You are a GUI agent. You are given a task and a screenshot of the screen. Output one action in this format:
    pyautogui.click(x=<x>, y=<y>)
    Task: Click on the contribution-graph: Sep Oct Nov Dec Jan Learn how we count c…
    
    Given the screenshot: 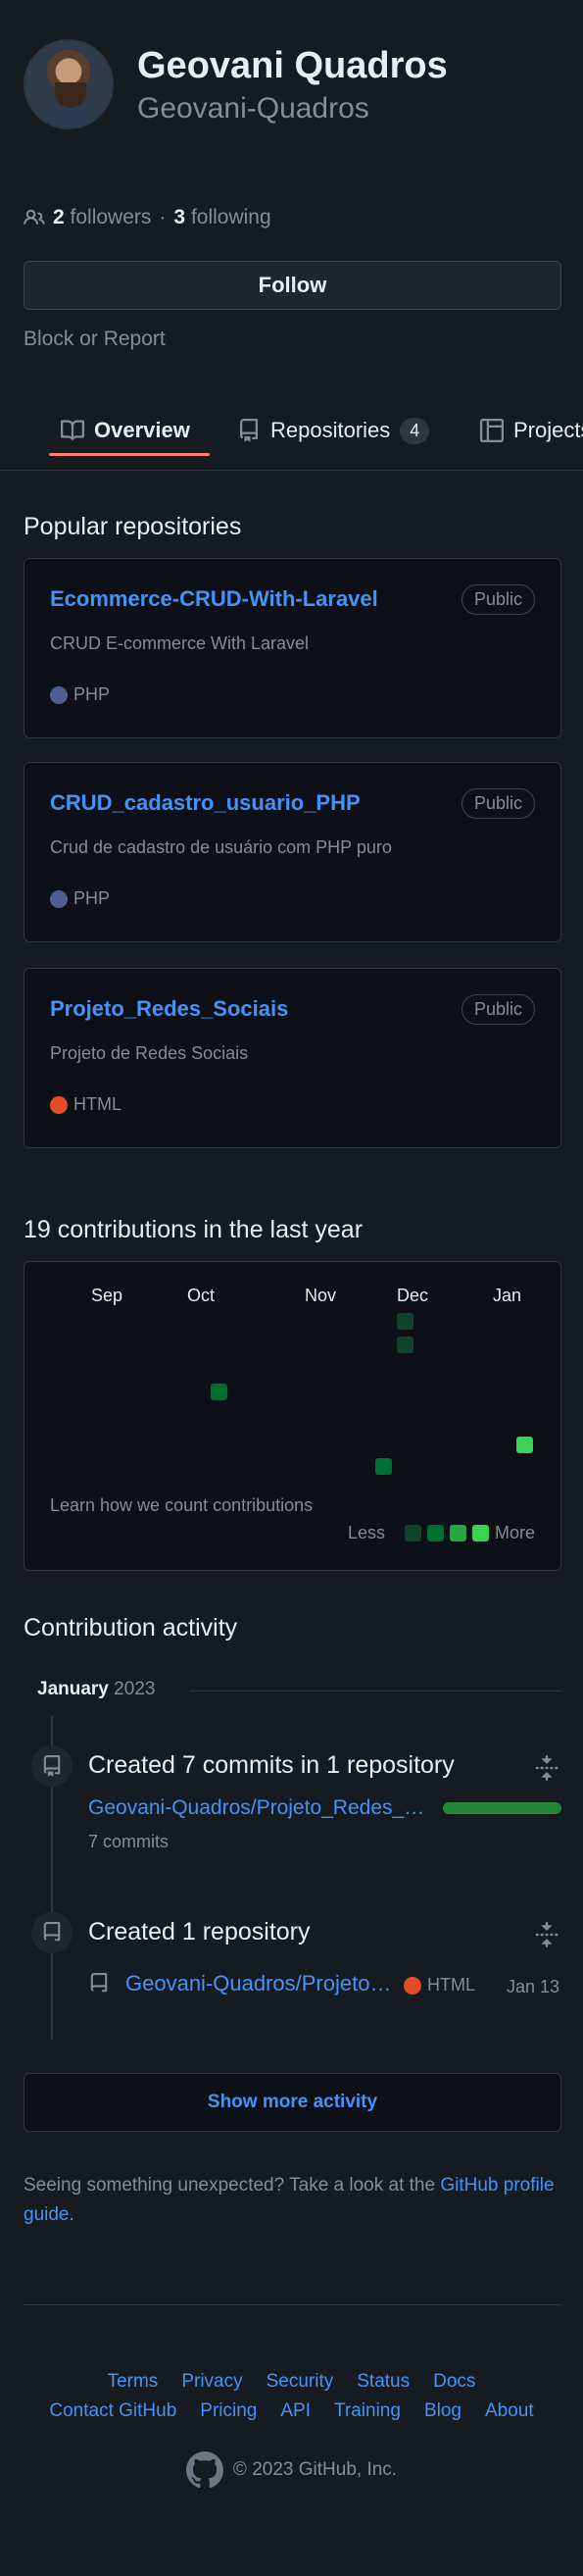 What is the action you would take?
    pyautogui.click(x=292, y=1416)
    